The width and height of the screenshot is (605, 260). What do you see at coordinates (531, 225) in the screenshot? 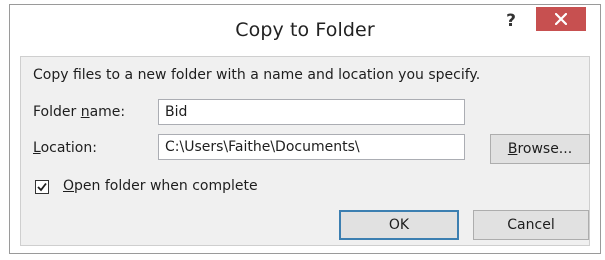
I see `cancel-button: Cancel` at bounding box center [531, 225].